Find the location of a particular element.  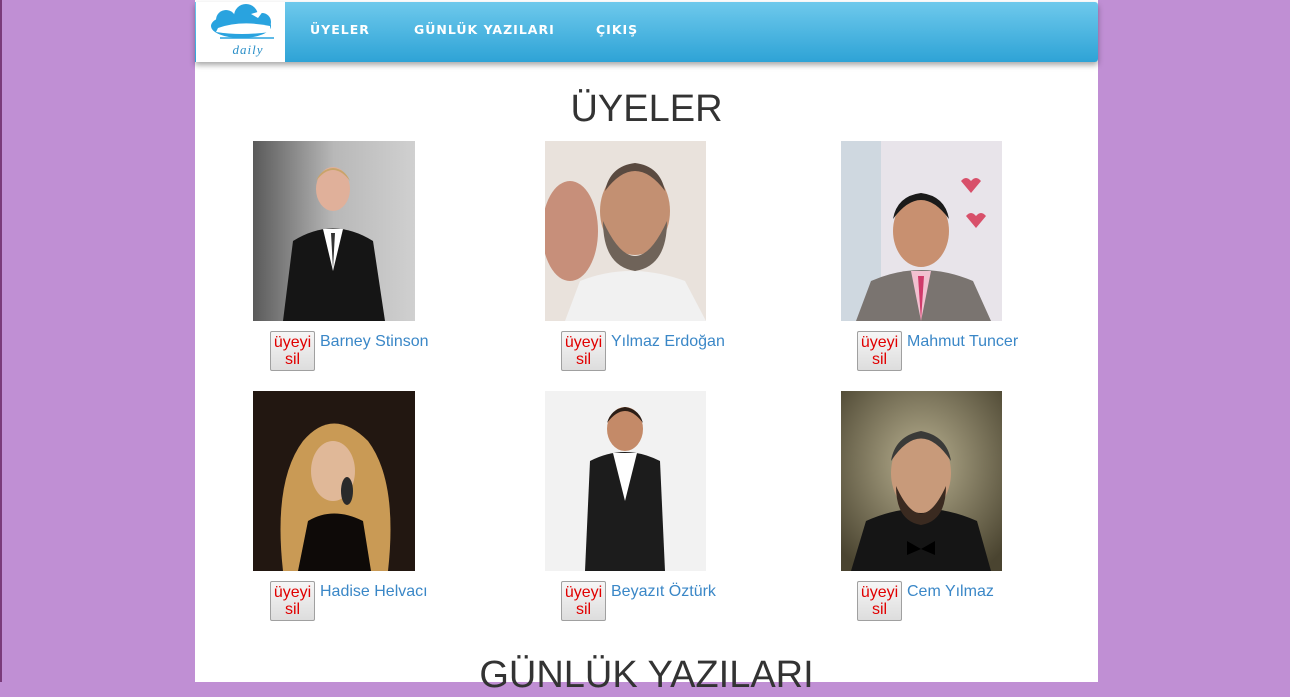

member-name-link: Barney Stinson is located at coordinates (374, 342).